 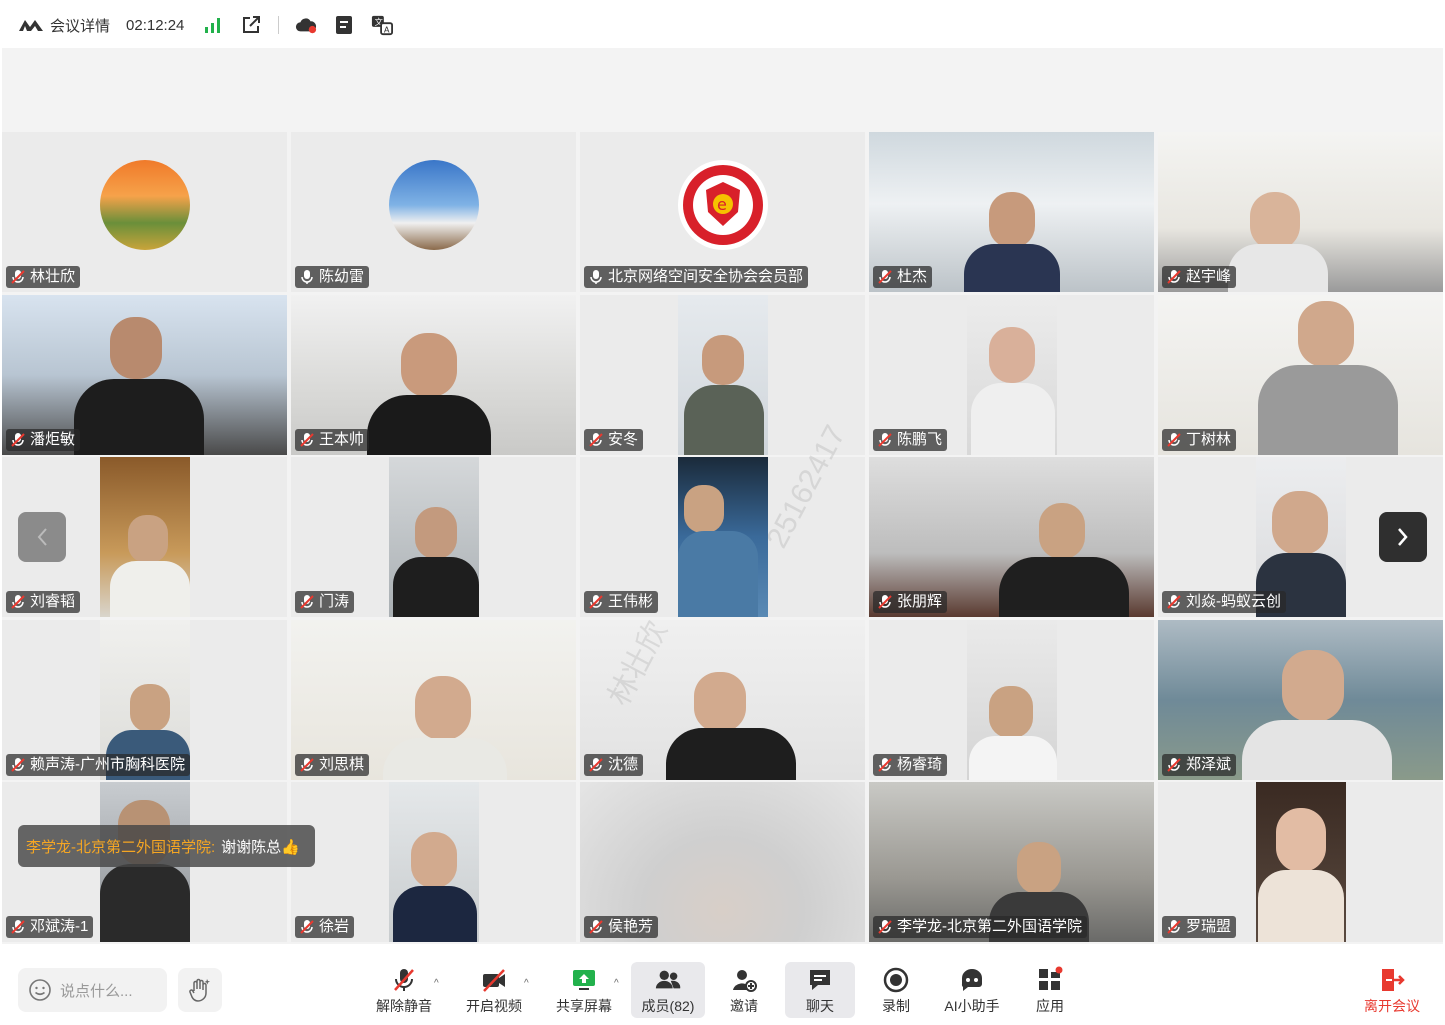 I want to click on audio-options-caret-icon: ^, so click(x=436, y=983).